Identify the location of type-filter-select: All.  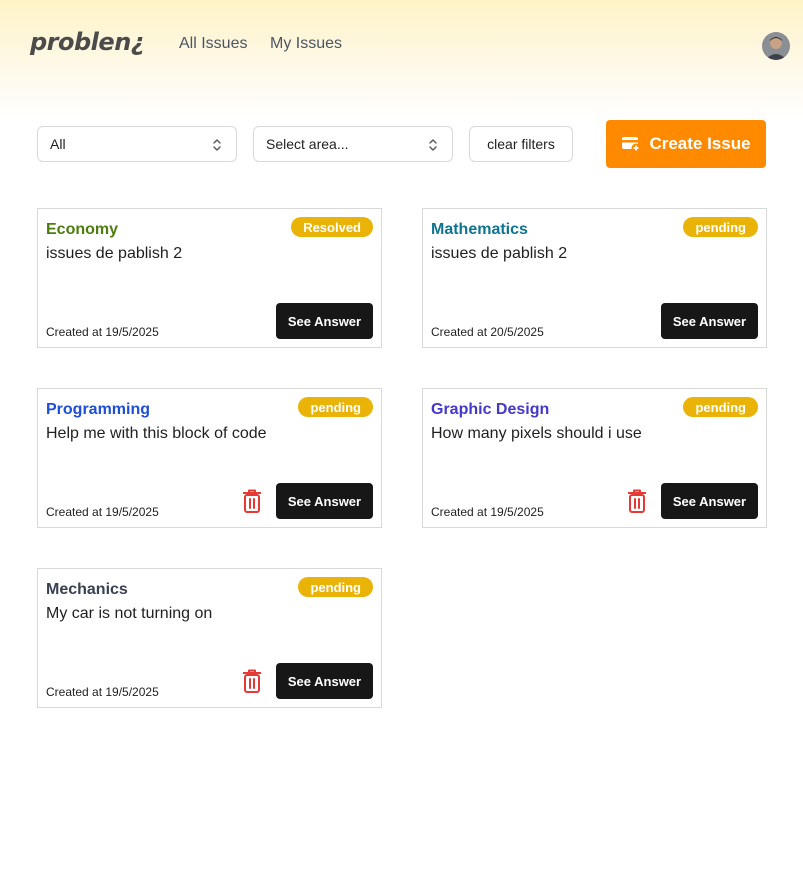
(137, 144).